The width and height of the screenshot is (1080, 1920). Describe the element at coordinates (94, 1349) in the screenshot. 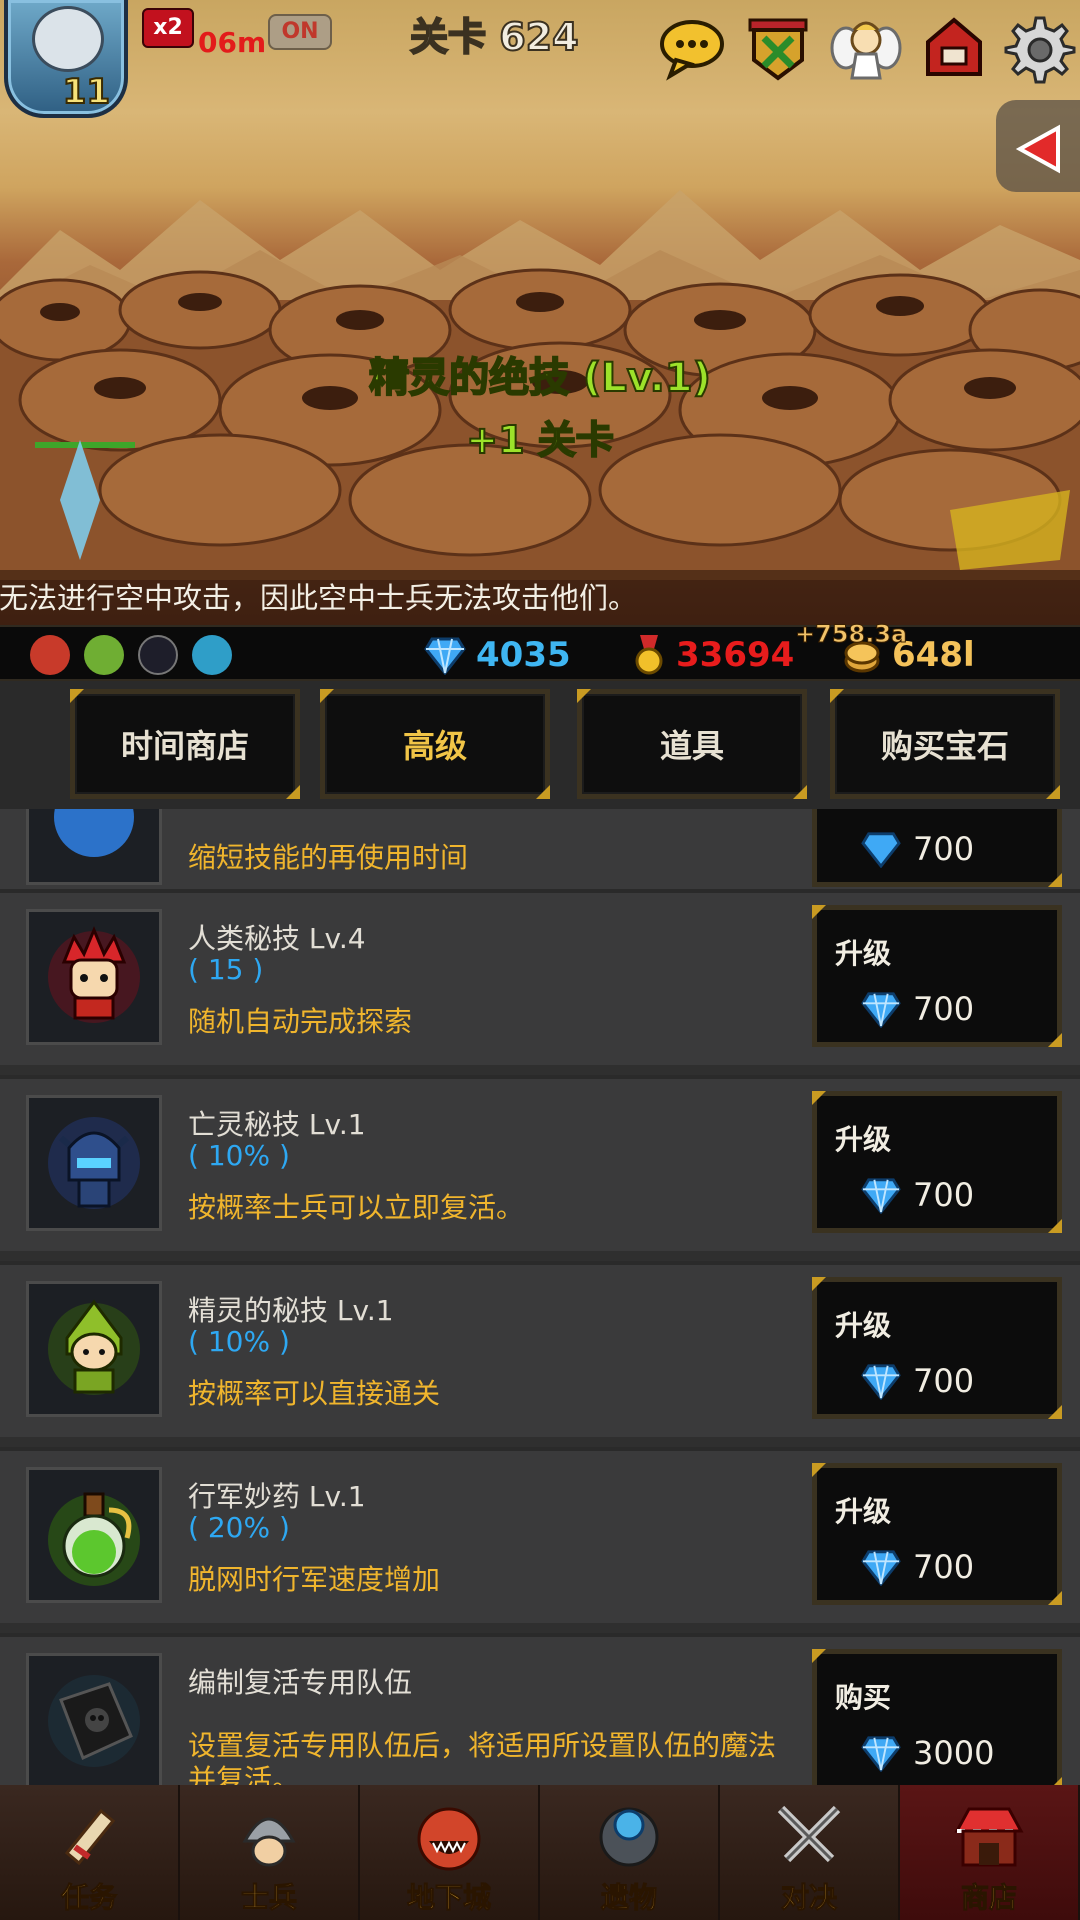

I see `elf-hero-icon` at that location.